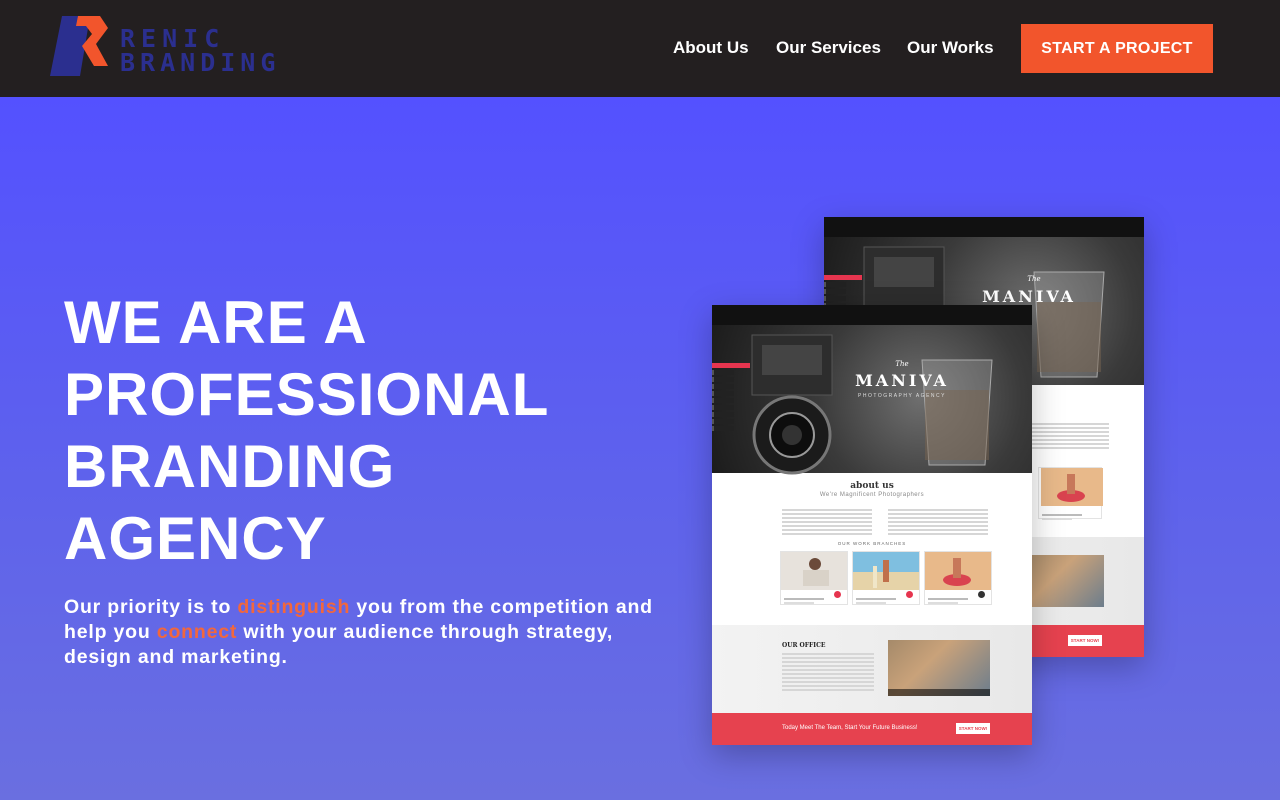  Describe the element at coordinates (294, 607) in the screenshot. I see `tagline-highlight-distinguish: distinguish` at that location.